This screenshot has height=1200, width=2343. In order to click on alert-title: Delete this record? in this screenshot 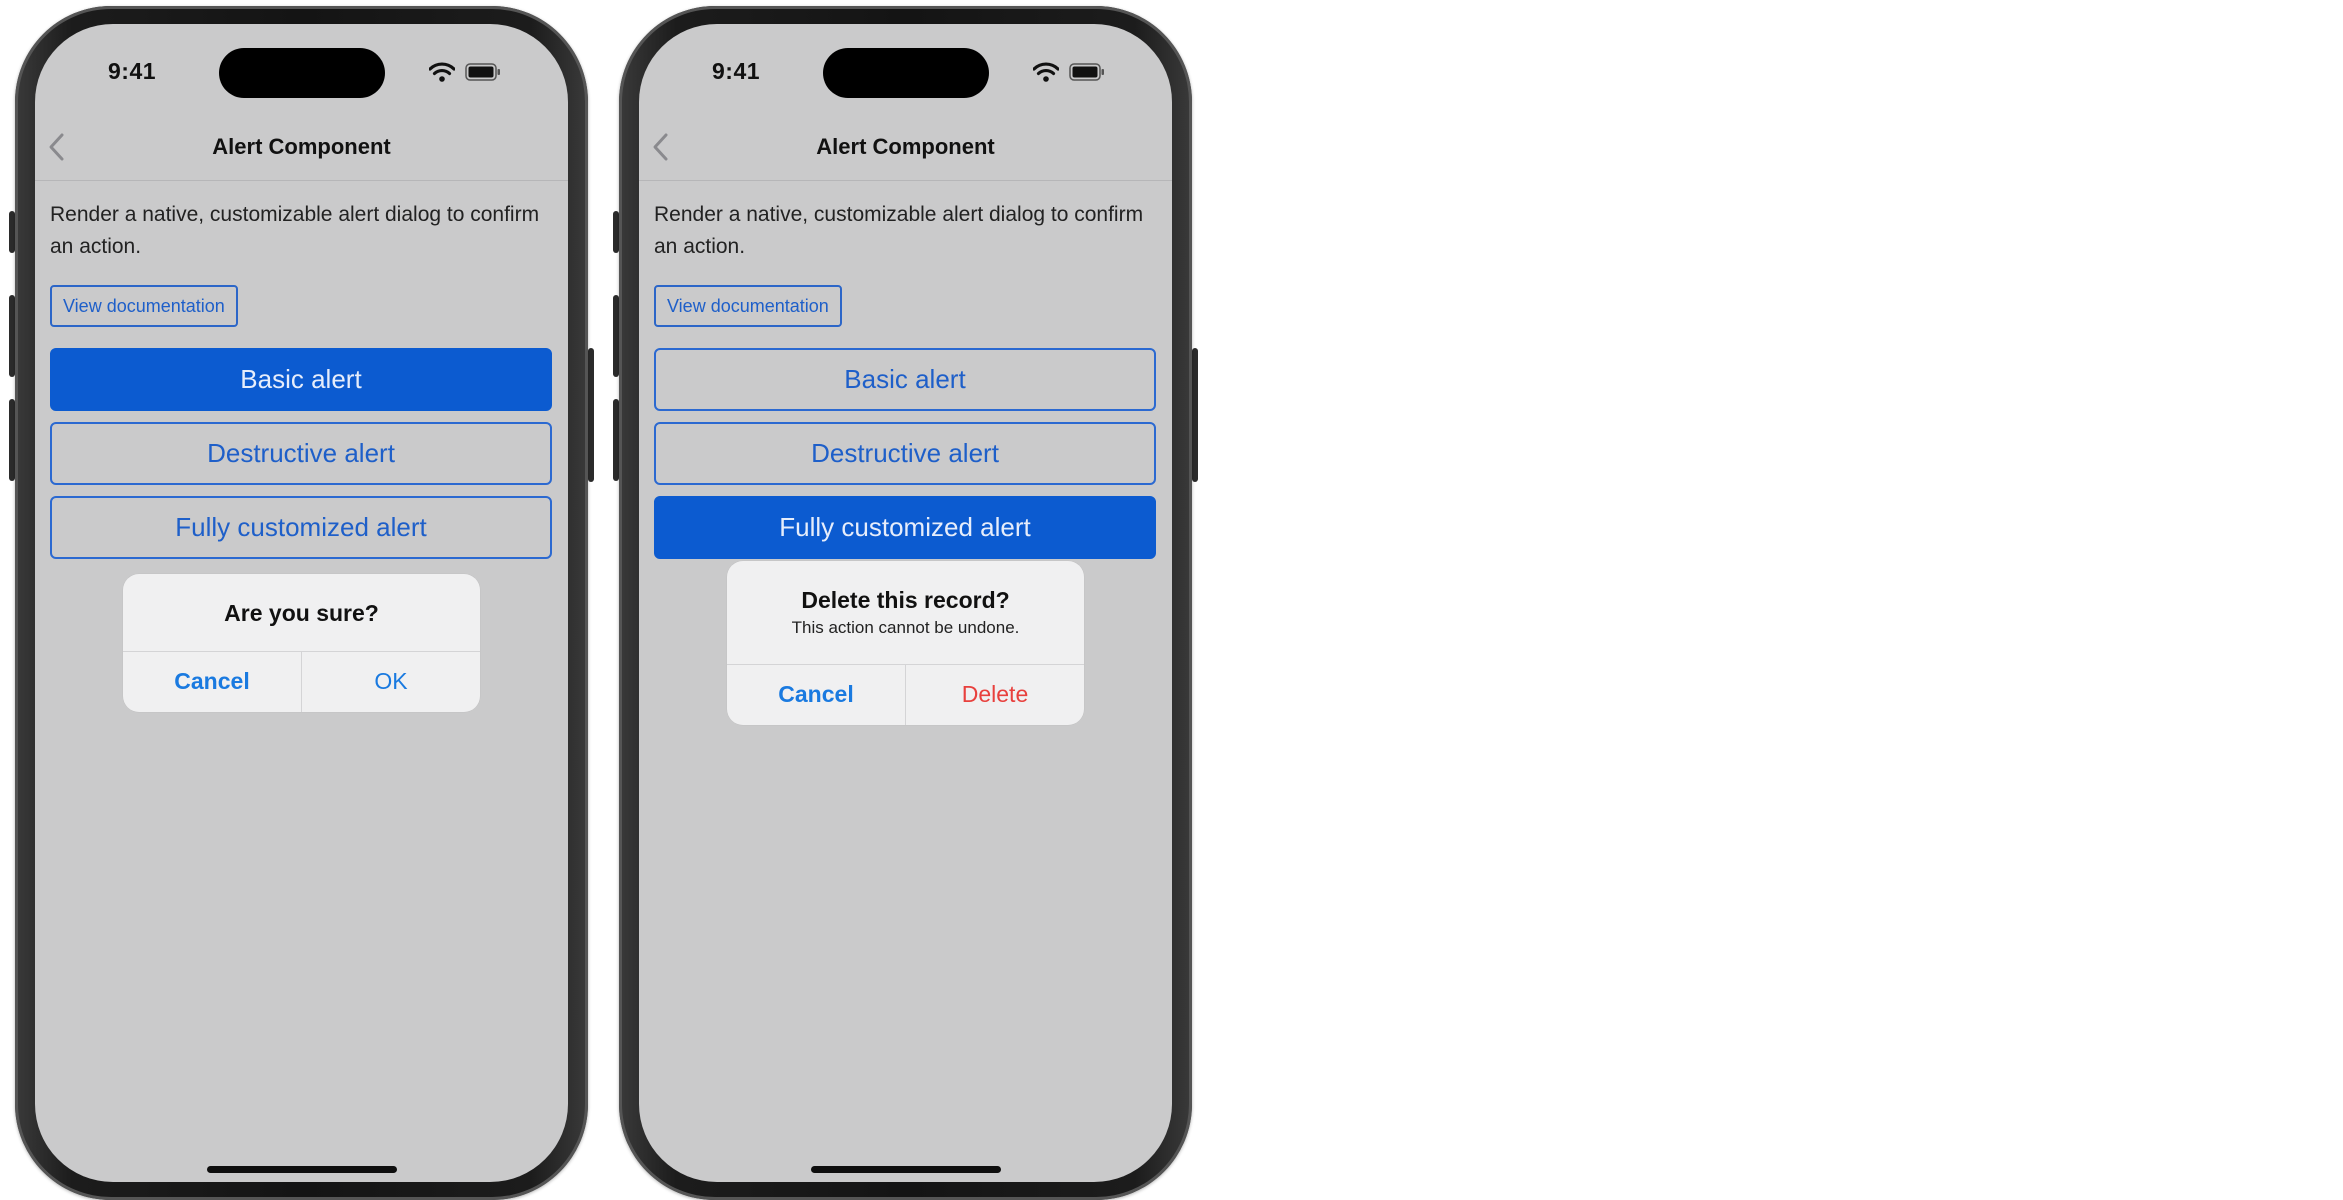, I will do `click(905, 600)`.